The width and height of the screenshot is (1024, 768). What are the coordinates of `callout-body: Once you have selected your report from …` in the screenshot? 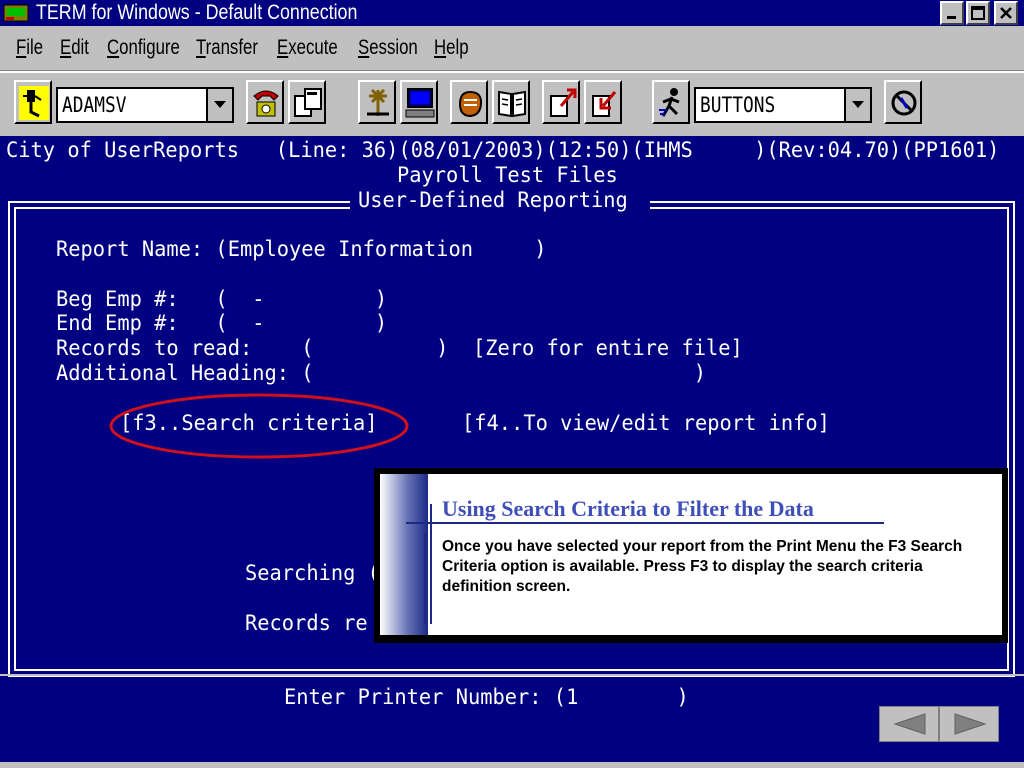 It's located at (702, 566).